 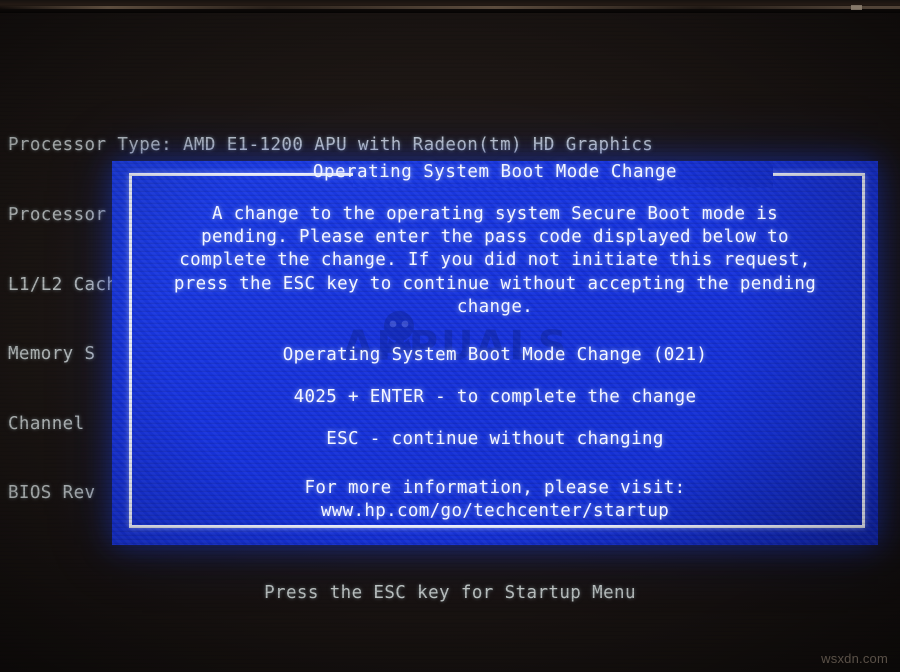 What do you see at coordinates (495, 439) in the screenshot?
I see `escape-continue-line: ESC - continue without changing` at bounding box center [495, 439].